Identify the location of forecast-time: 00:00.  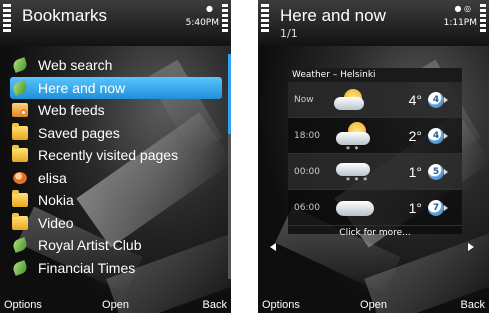
(307, 171).